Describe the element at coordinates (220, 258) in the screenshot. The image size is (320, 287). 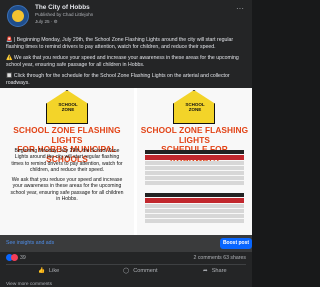
I see `comments-shares-count: 2 comments 63 shares` at that location.